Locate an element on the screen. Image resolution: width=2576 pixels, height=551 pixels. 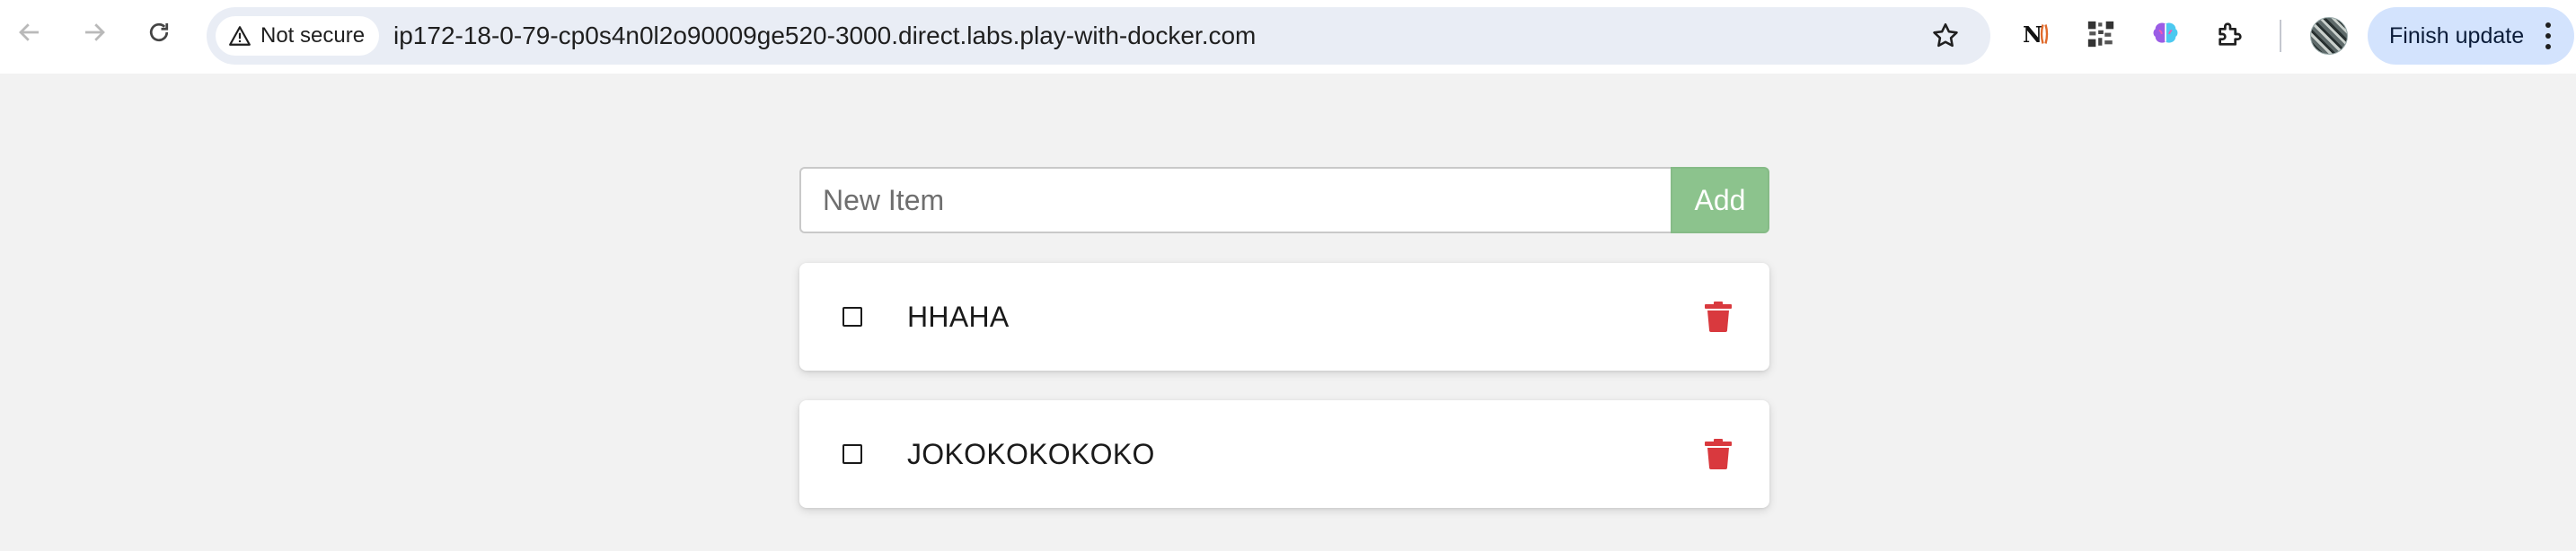
qr-extension is located at coordinates (2101, 34).